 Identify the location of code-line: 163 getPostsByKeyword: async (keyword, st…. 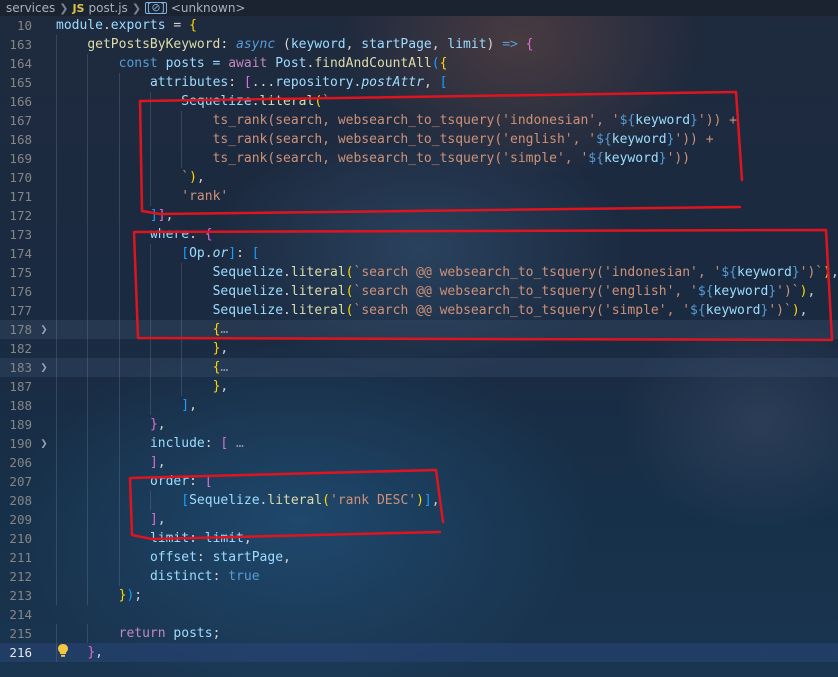
(419, 44).